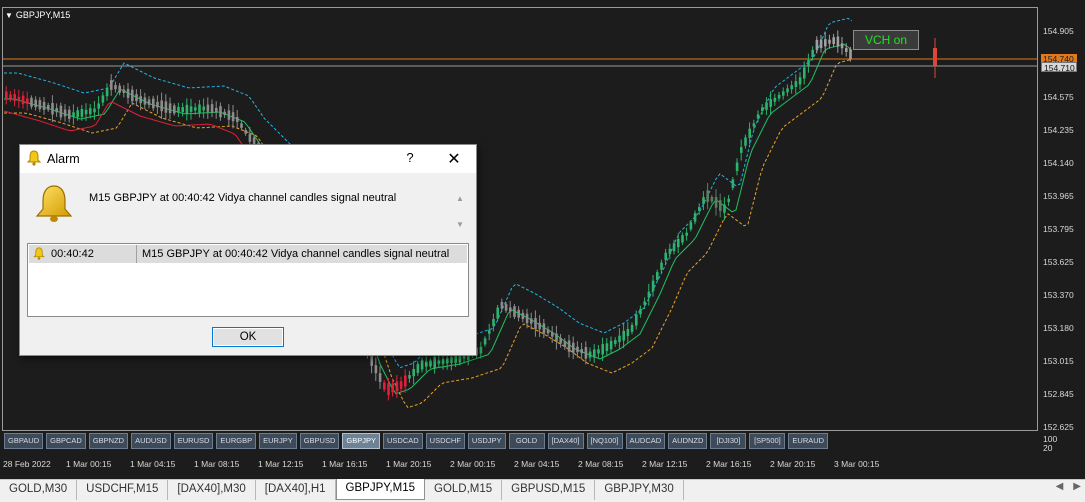  I want to click on chart-tab: GOLD,M30, so click(39, 490).